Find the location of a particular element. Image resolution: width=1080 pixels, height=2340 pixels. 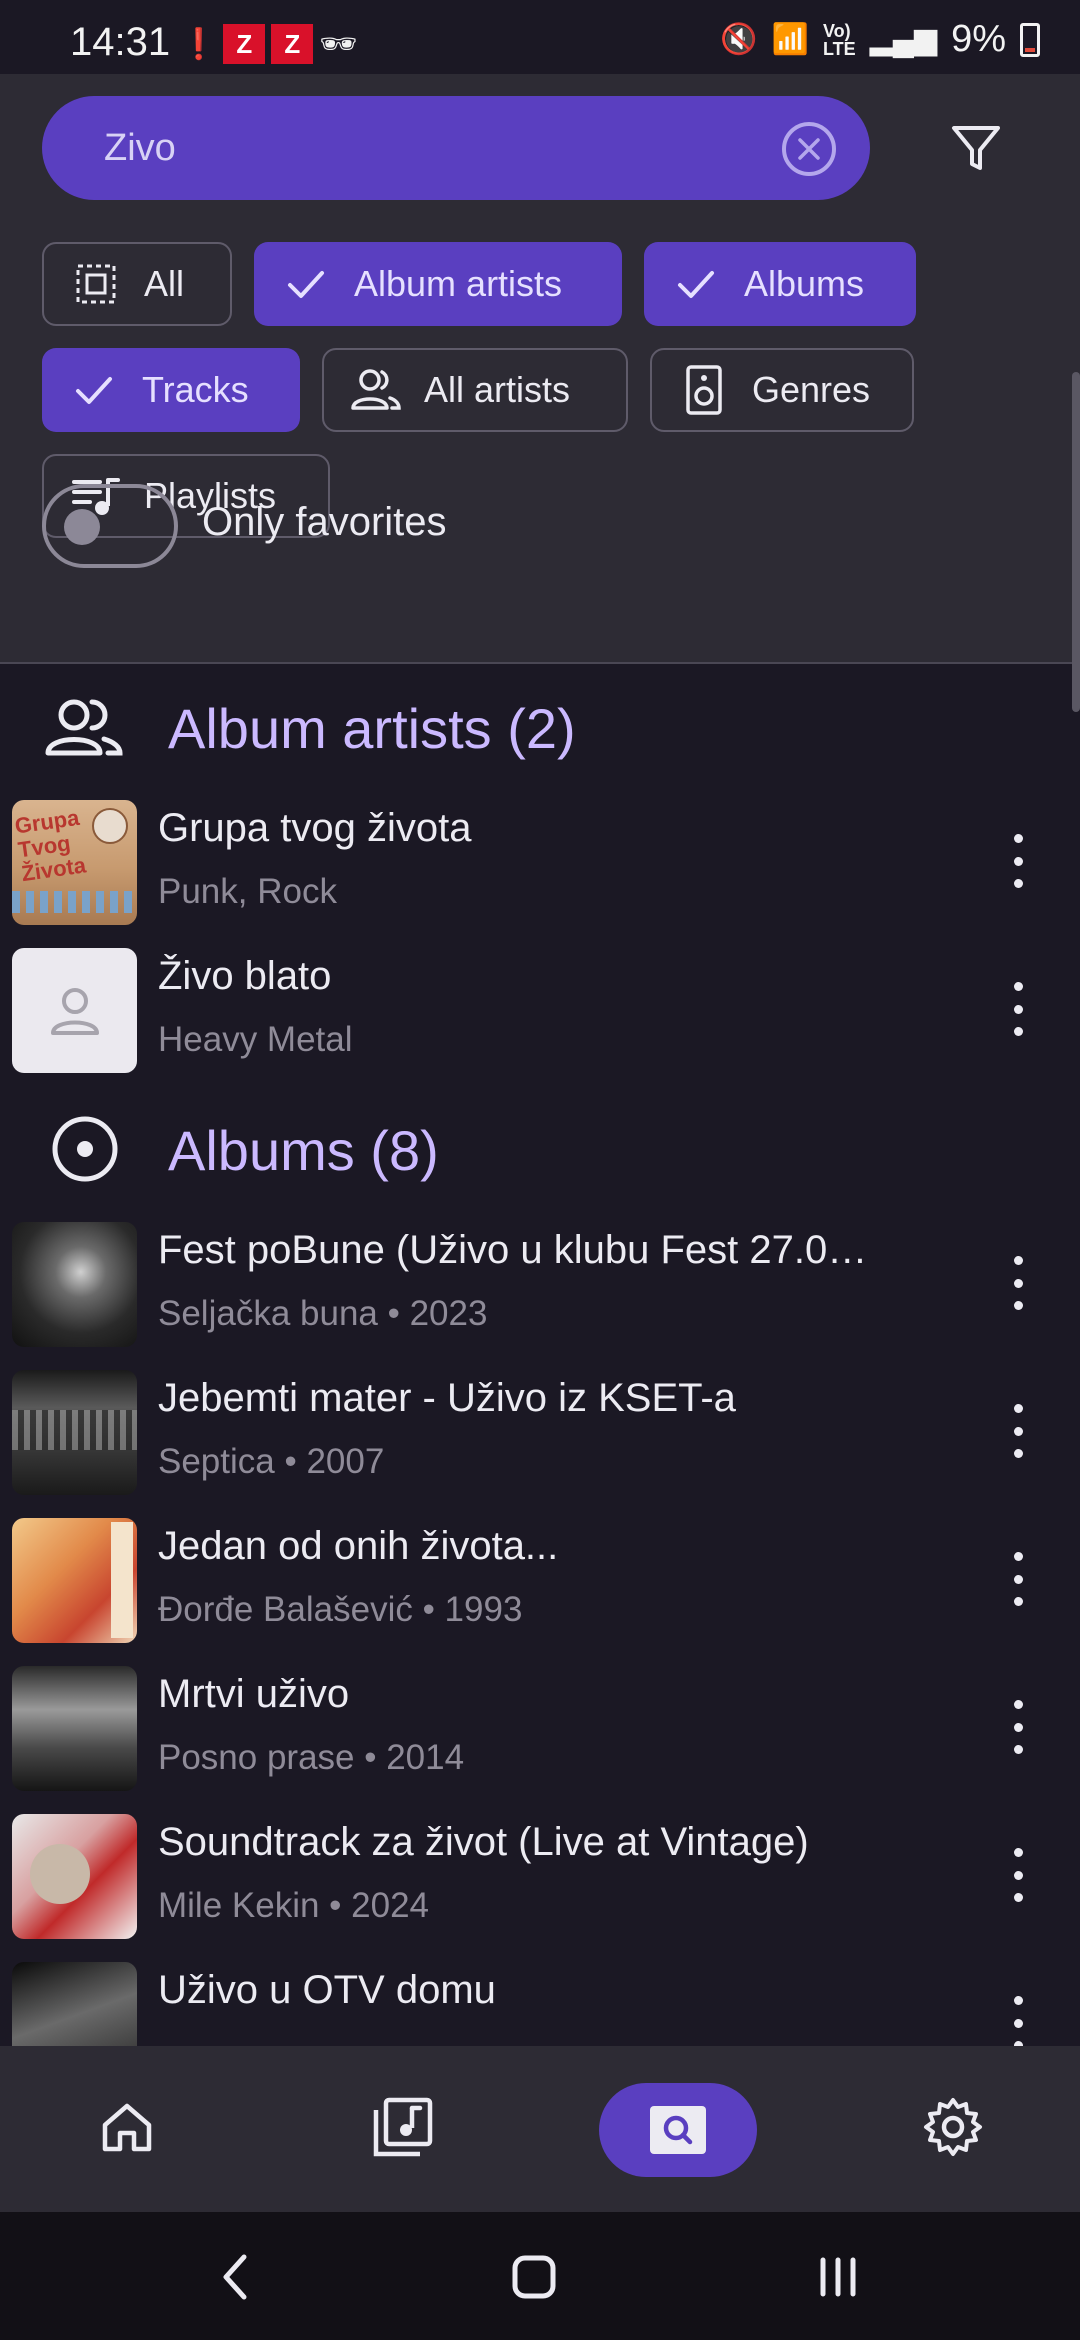

clear-search-button is located at coordinates (809, 149).